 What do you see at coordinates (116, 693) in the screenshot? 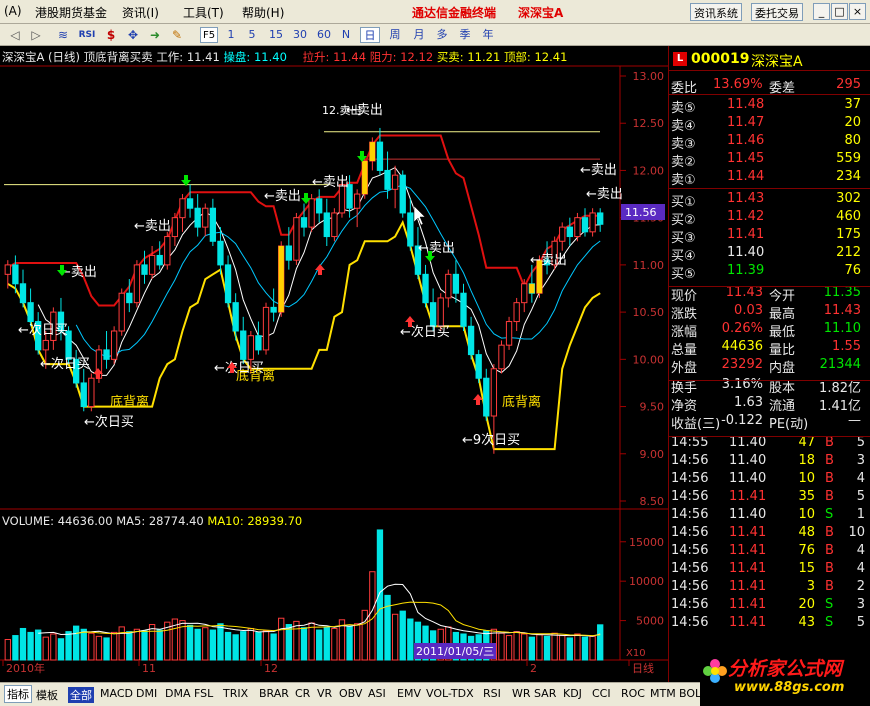
I see `indicator-tab-macd: MACD` at bounding box center [116, 693].